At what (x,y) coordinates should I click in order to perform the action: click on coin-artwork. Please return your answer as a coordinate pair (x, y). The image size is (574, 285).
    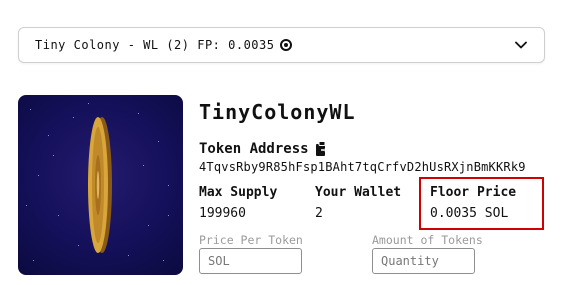
    Looking at the image, I should click on (97, 182).